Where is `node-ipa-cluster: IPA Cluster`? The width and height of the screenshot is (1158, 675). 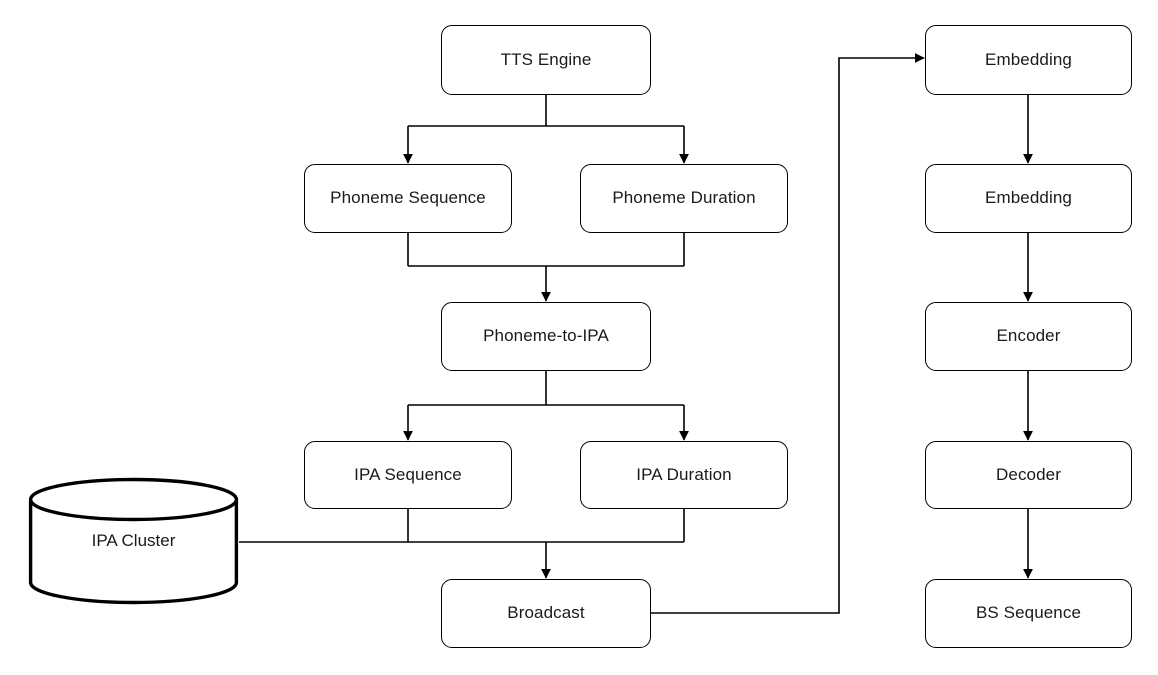 node-ipa-cluster: IPA Cluster is located at coordinates (133, 541).